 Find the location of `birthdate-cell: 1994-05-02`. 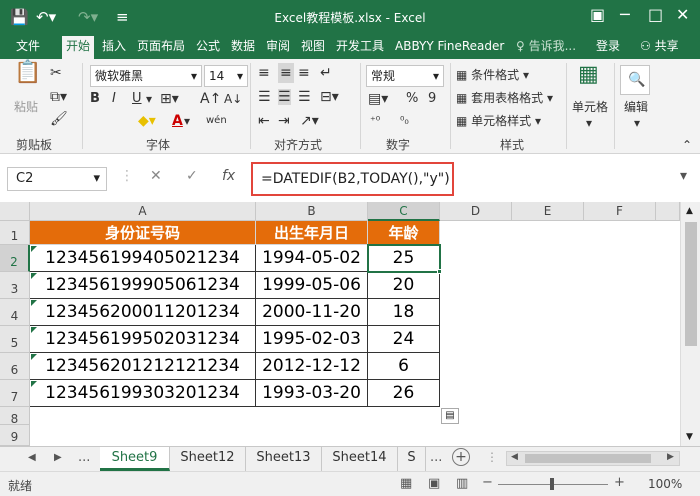

birthdate-cell: 1994-05-02 is located at coordinates (312, 258).